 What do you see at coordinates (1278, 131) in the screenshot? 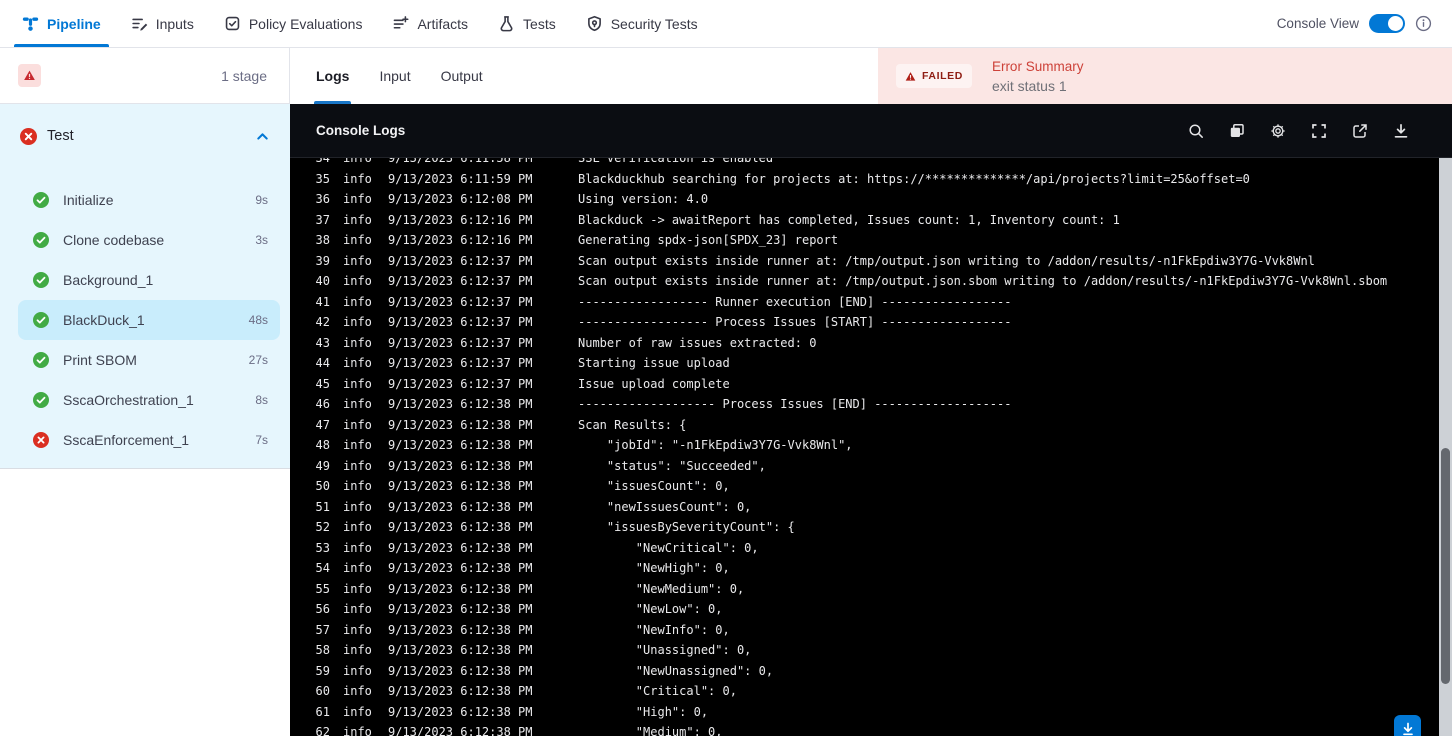
I see `settings-icon` at bounding box center [1278, 131].